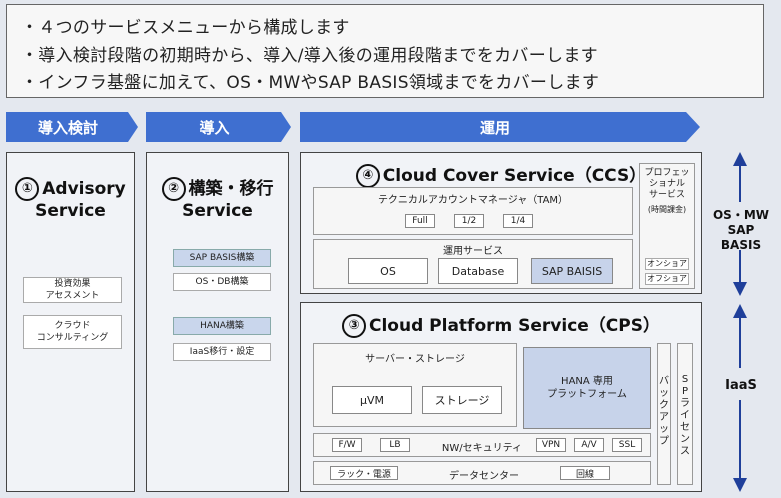 This screenshot has height=498, width=781. I want to click on lower-arrow-top-head, so click(740, 311).